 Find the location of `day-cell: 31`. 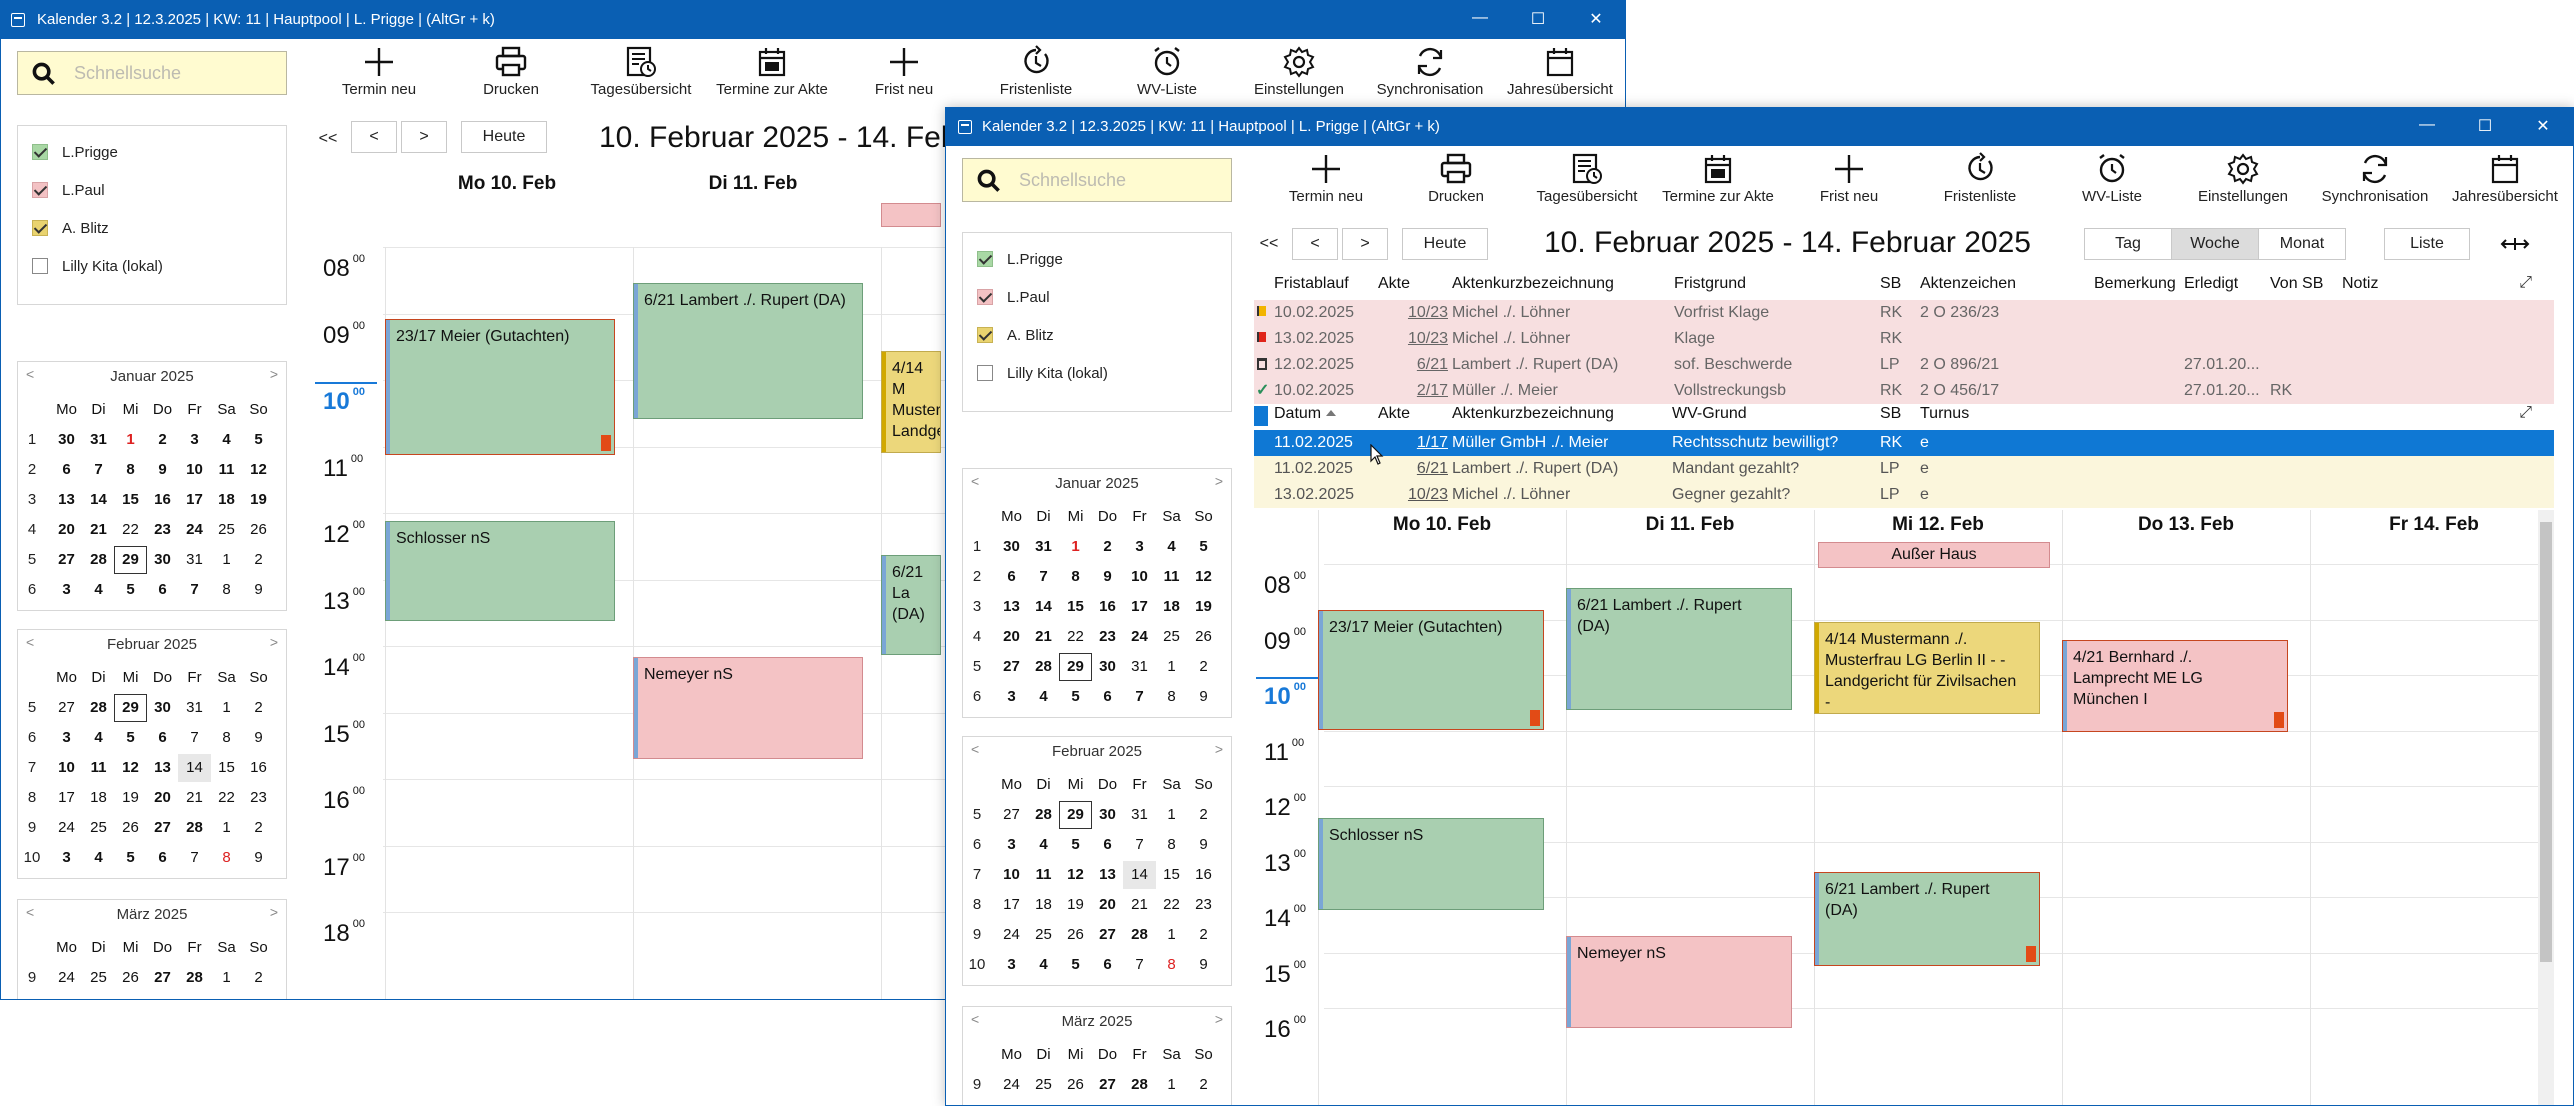

day-cell: 31 is located at coordinates (194, 708).